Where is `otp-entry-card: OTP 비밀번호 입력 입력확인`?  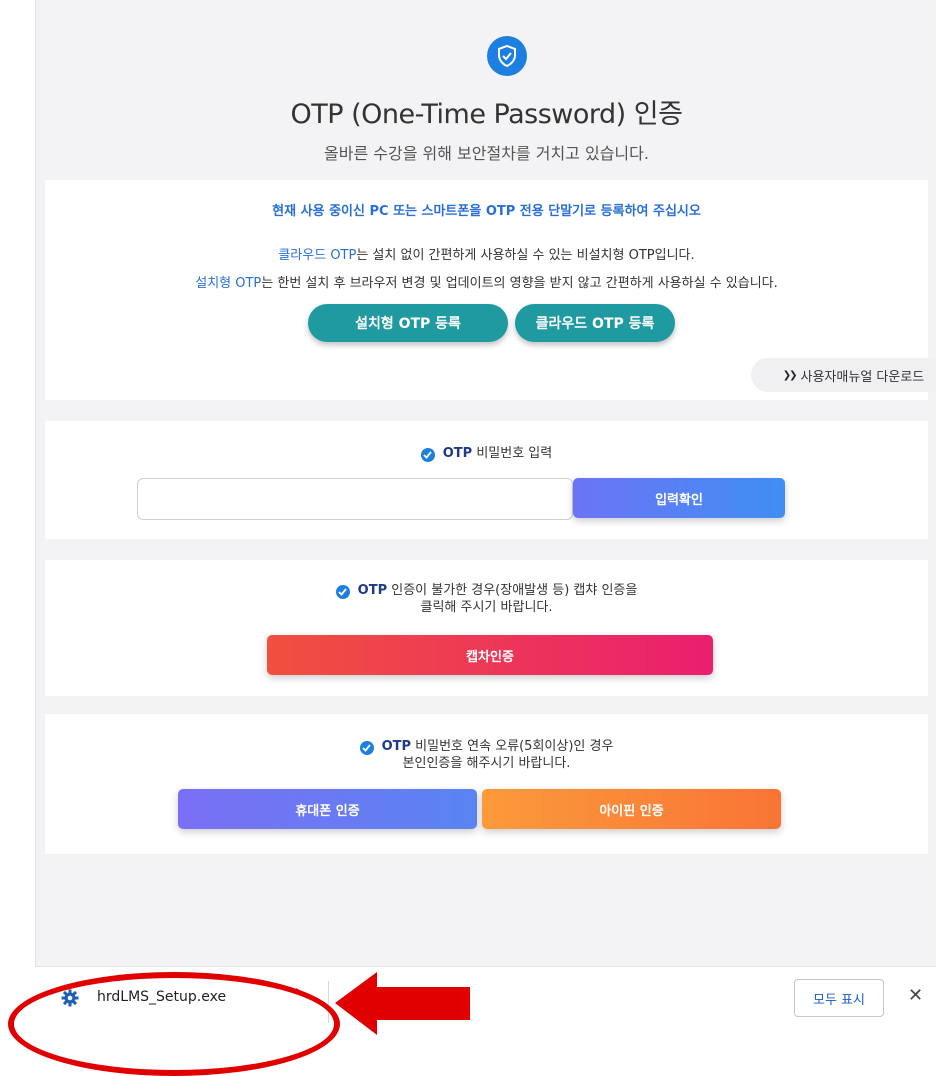
otp-entry-card: OTP 비밀번호 입력 입력확인 is located at coordinates (486, 480).